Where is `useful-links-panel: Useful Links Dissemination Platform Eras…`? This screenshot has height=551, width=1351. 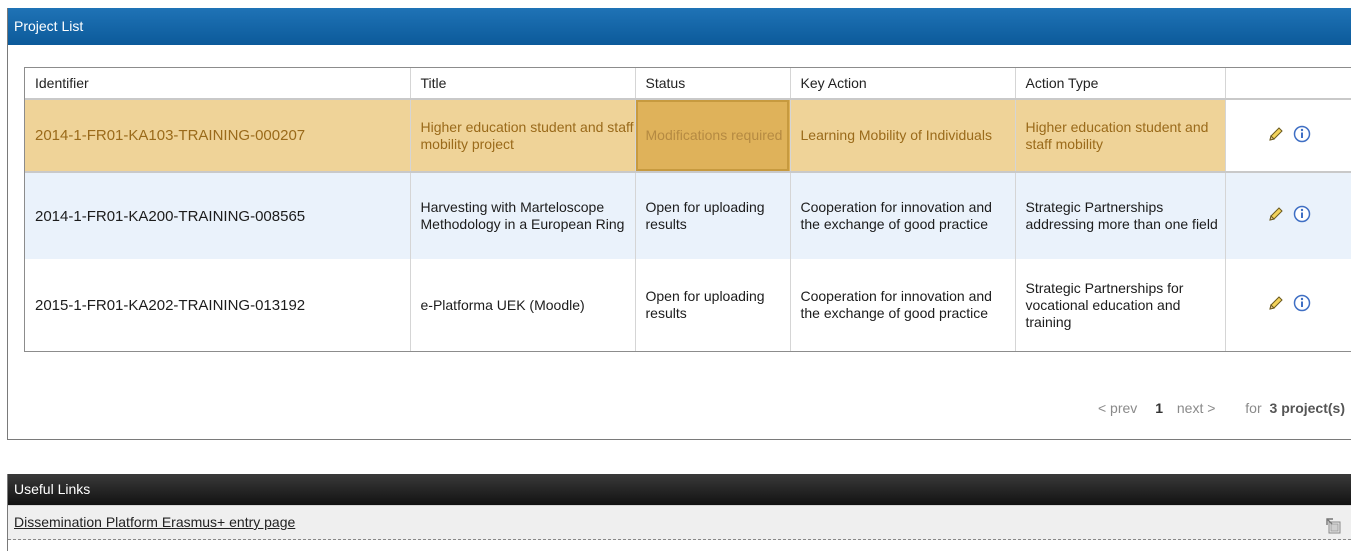 useful-links-panel: Useful Links Dissemination Platform Eras… is located at coordinates (679, 512).